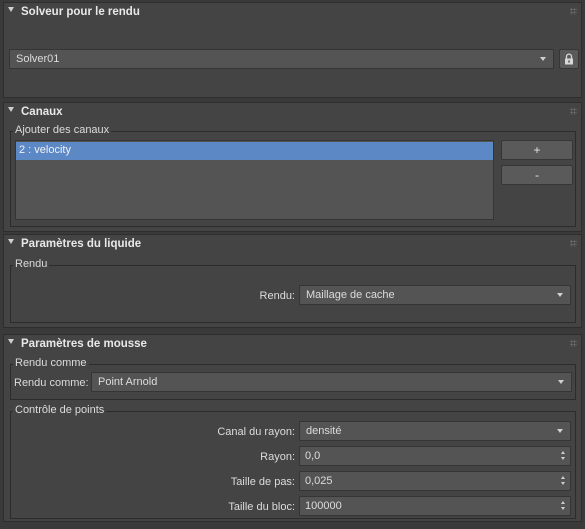 The height and width of the screenshot is (529, 585). What do you see at coordinates (80, 12) in the screenshot?
I see `rollout-title: Solveur pour le rendu` at bounding box center [80, 12].